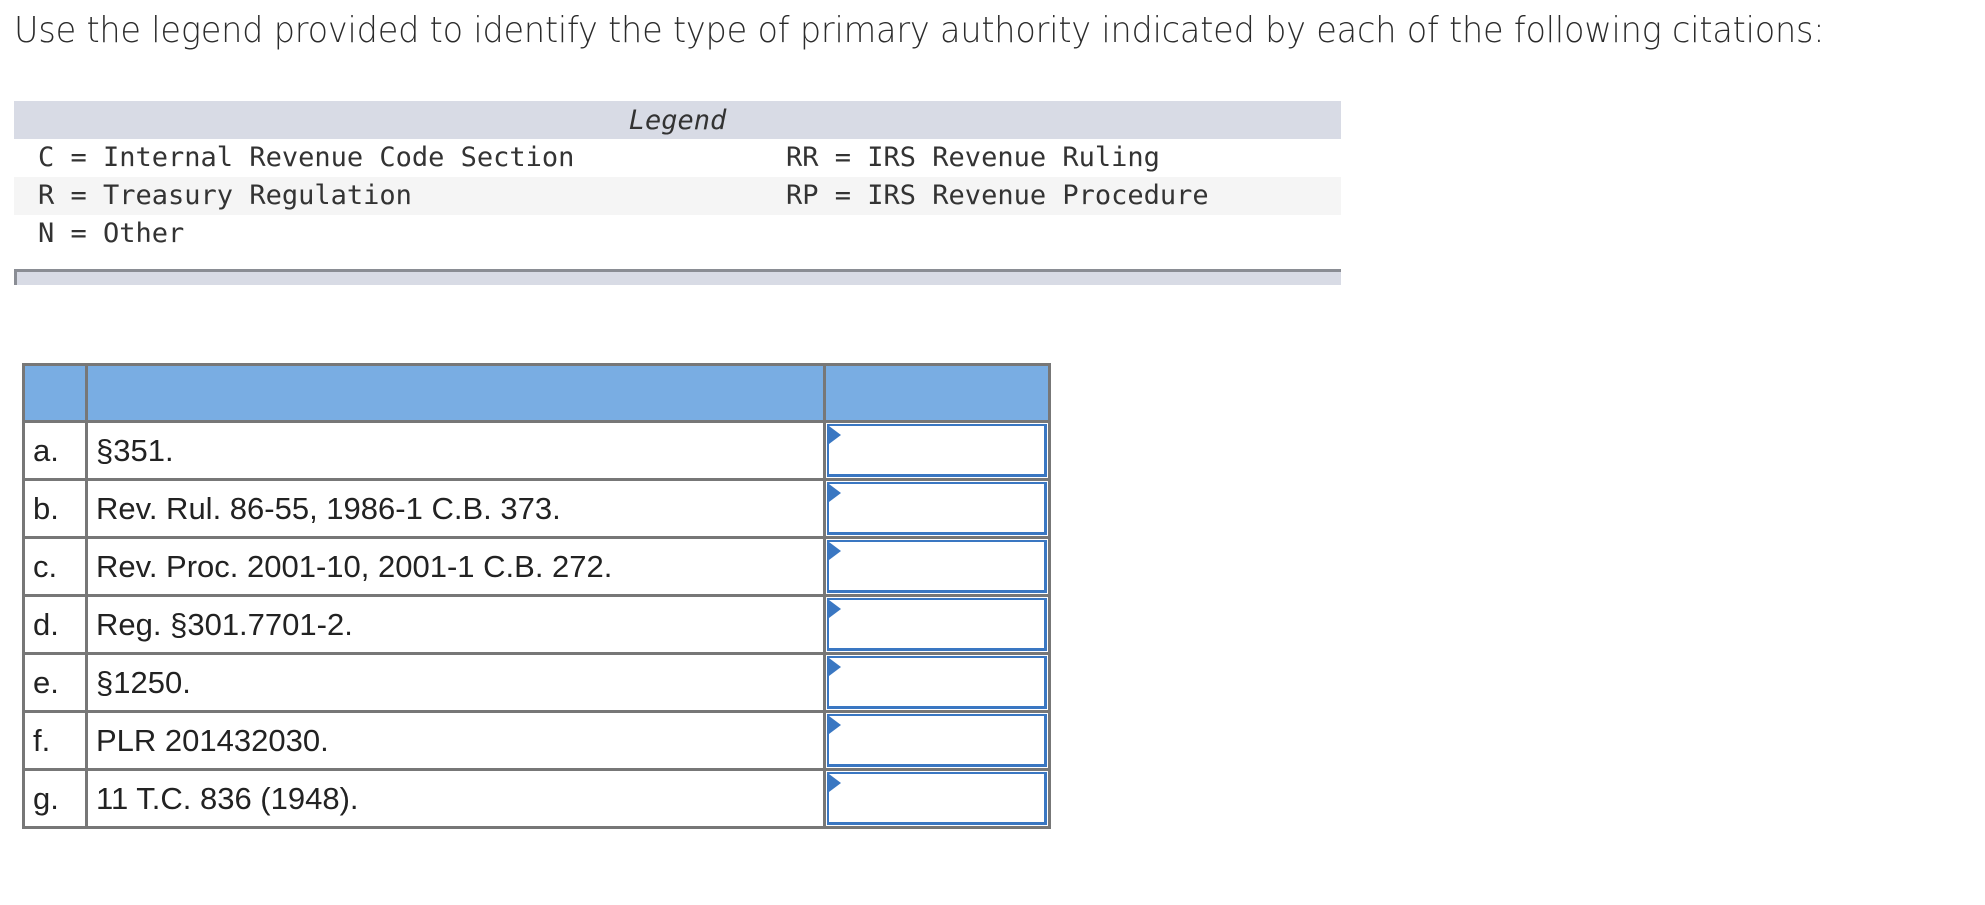 The height and width of the screenshot is (905, 1985). I want to click on table-row: g. 11 T.C. 836 (1948)., so click(536, 798).